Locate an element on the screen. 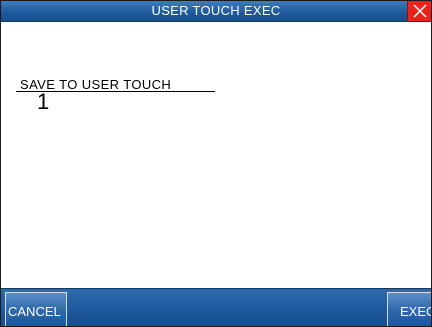 The height and width of the screenshot is (327, 432). cancel-button-label: CANCEL is located at coordinates (34, 311).